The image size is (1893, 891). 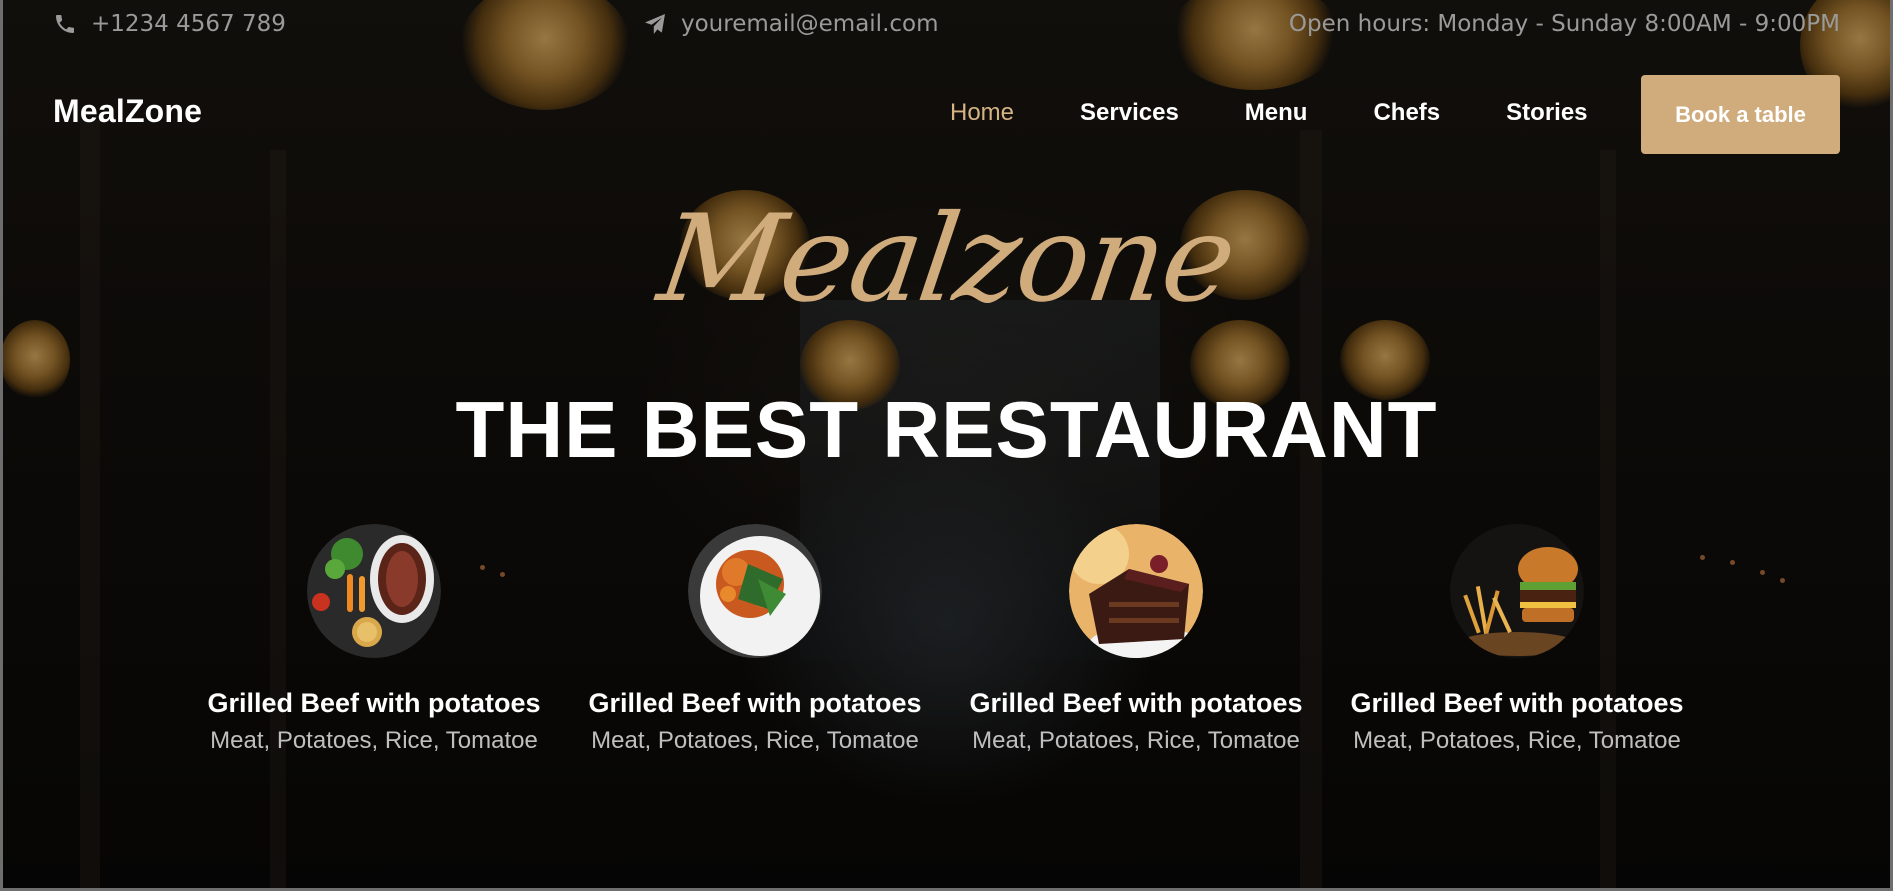 What do you see at coordinates (1129, 113) in the screenshot?
I see `nav-services: Services` at bounding box center [1129, 113].